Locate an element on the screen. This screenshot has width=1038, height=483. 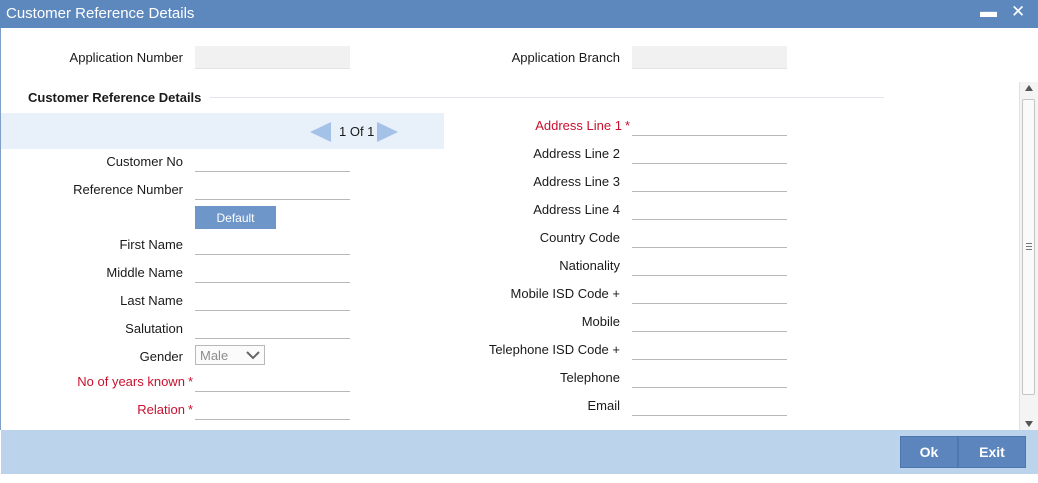
section-title: Customer Reference Details is located at coordinates (115, 97).